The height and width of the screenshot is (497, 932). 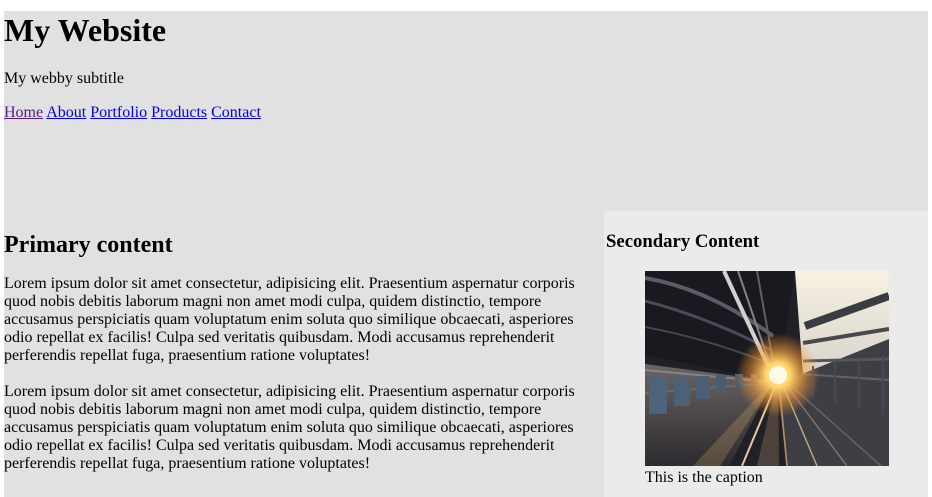 I want to click on primary-heading: Primary content, so click(x=88, y=245).